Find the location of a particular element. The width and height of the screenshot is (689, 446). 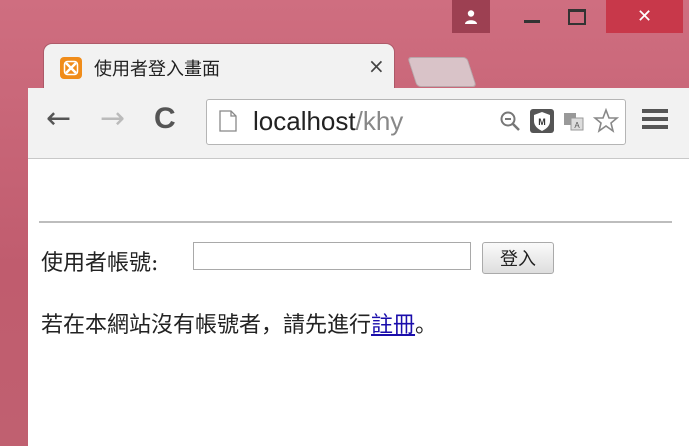

svg-text: A is located at coordinates (577, 125).